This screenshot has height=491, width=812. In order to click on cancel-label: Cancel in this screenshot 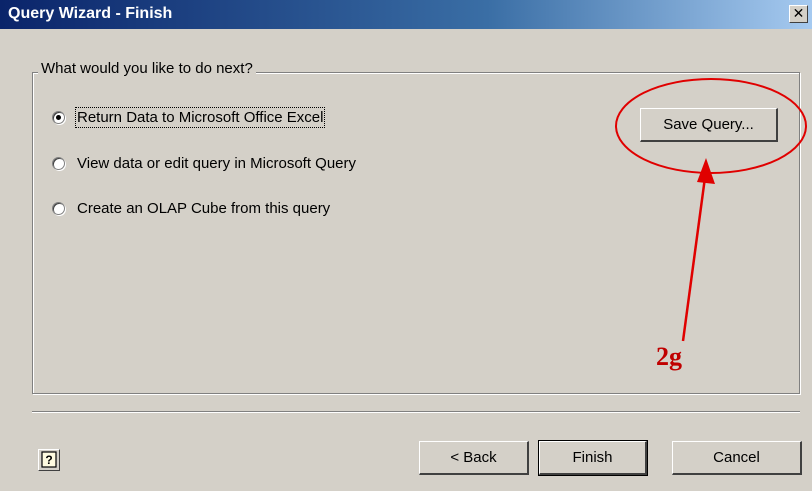, I will do `click(736, 457)`.